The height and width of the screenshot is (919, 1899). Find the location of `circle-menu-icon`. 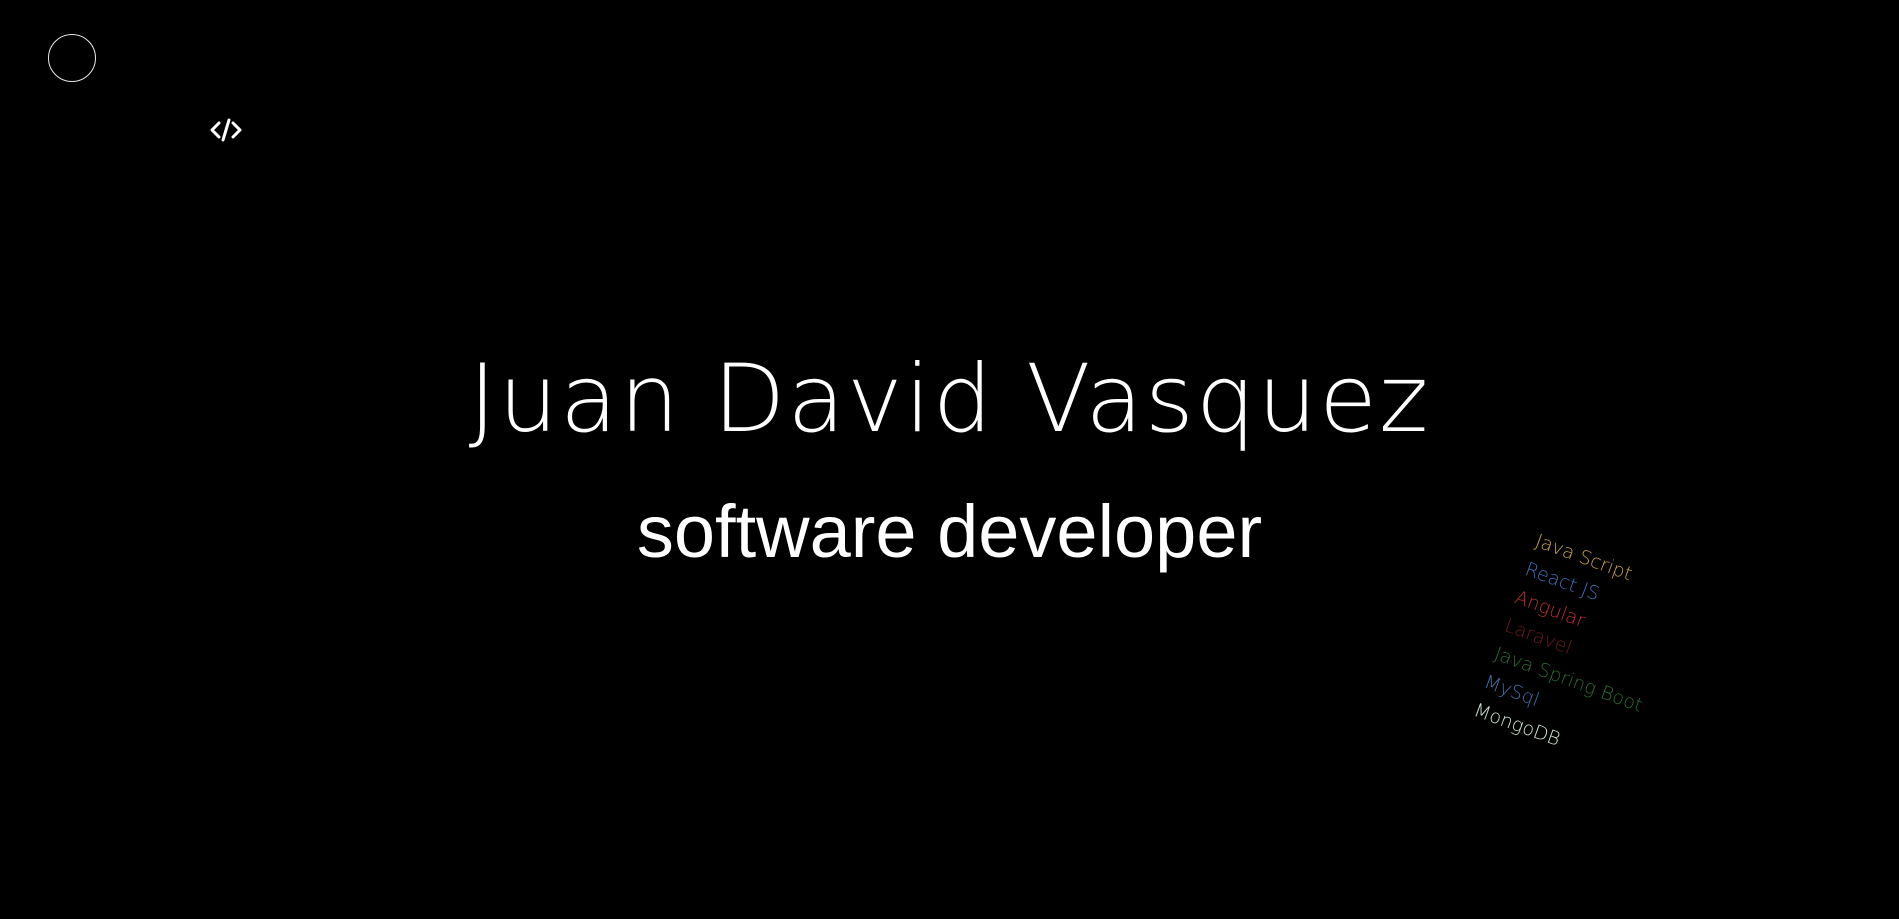

circle-menu-icon is located at coordinates (72, 58).